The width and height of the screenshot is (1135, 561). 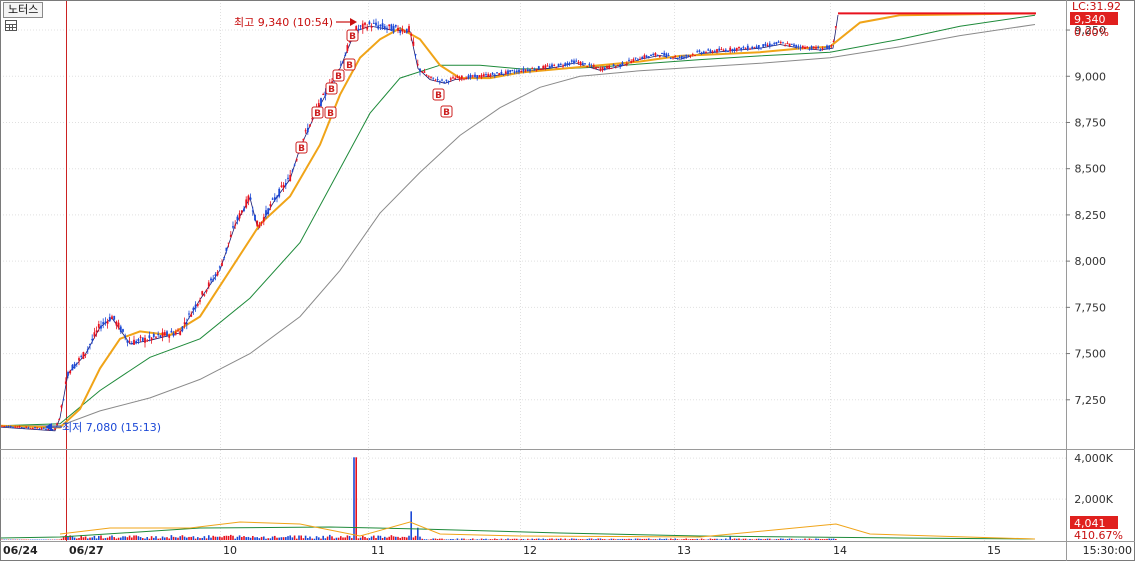 I want to click on table-grid-icon, so click(x=11, y=25).